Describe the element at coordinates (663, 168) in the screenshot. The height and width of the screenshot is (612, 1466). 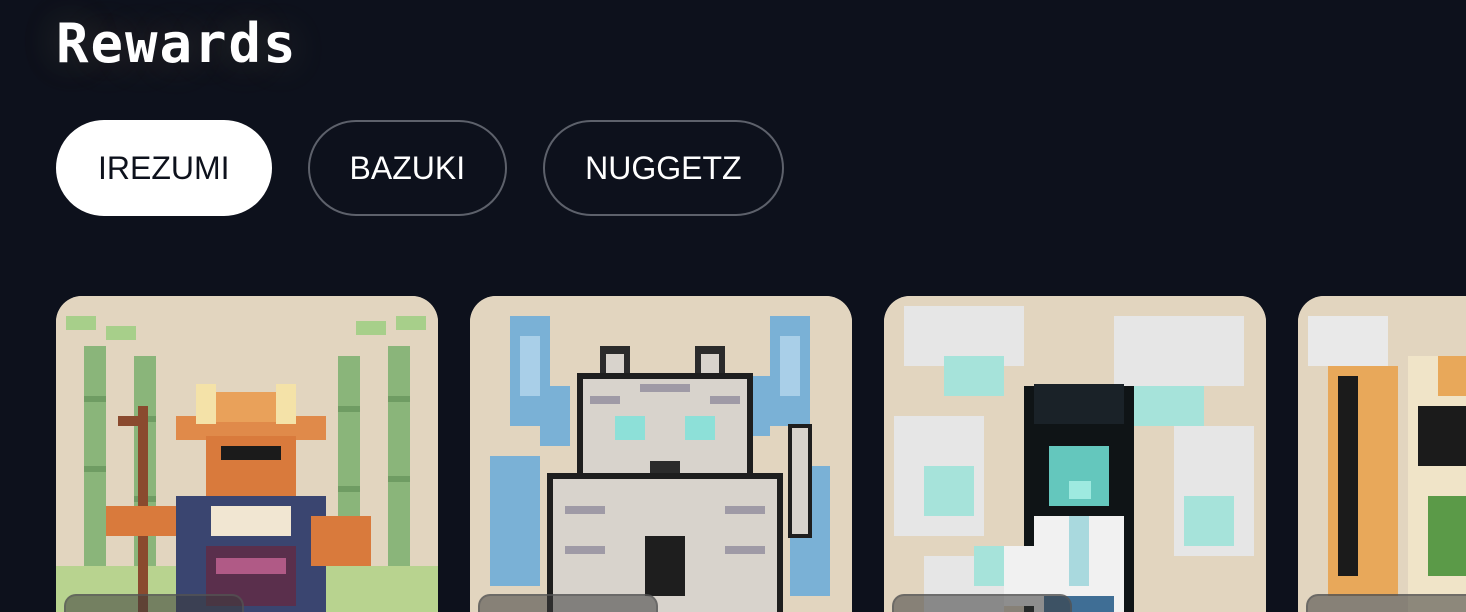
I see `tab-nuggetz: NUGGETZ` at that location.